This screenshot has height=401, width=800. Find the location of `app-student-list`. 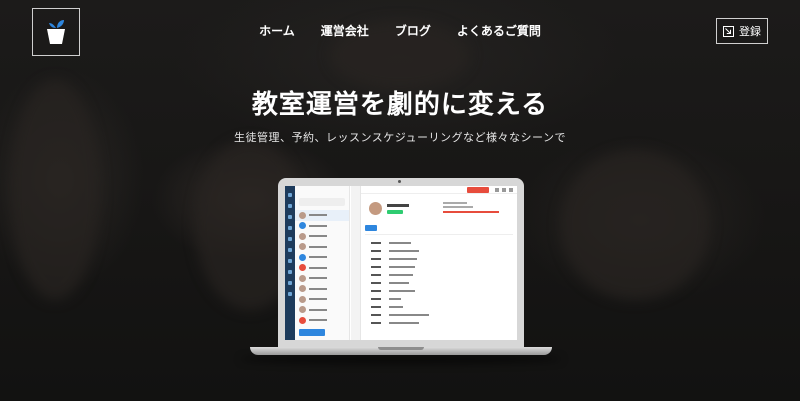

app-student-list is located at coordinates (322, 263).